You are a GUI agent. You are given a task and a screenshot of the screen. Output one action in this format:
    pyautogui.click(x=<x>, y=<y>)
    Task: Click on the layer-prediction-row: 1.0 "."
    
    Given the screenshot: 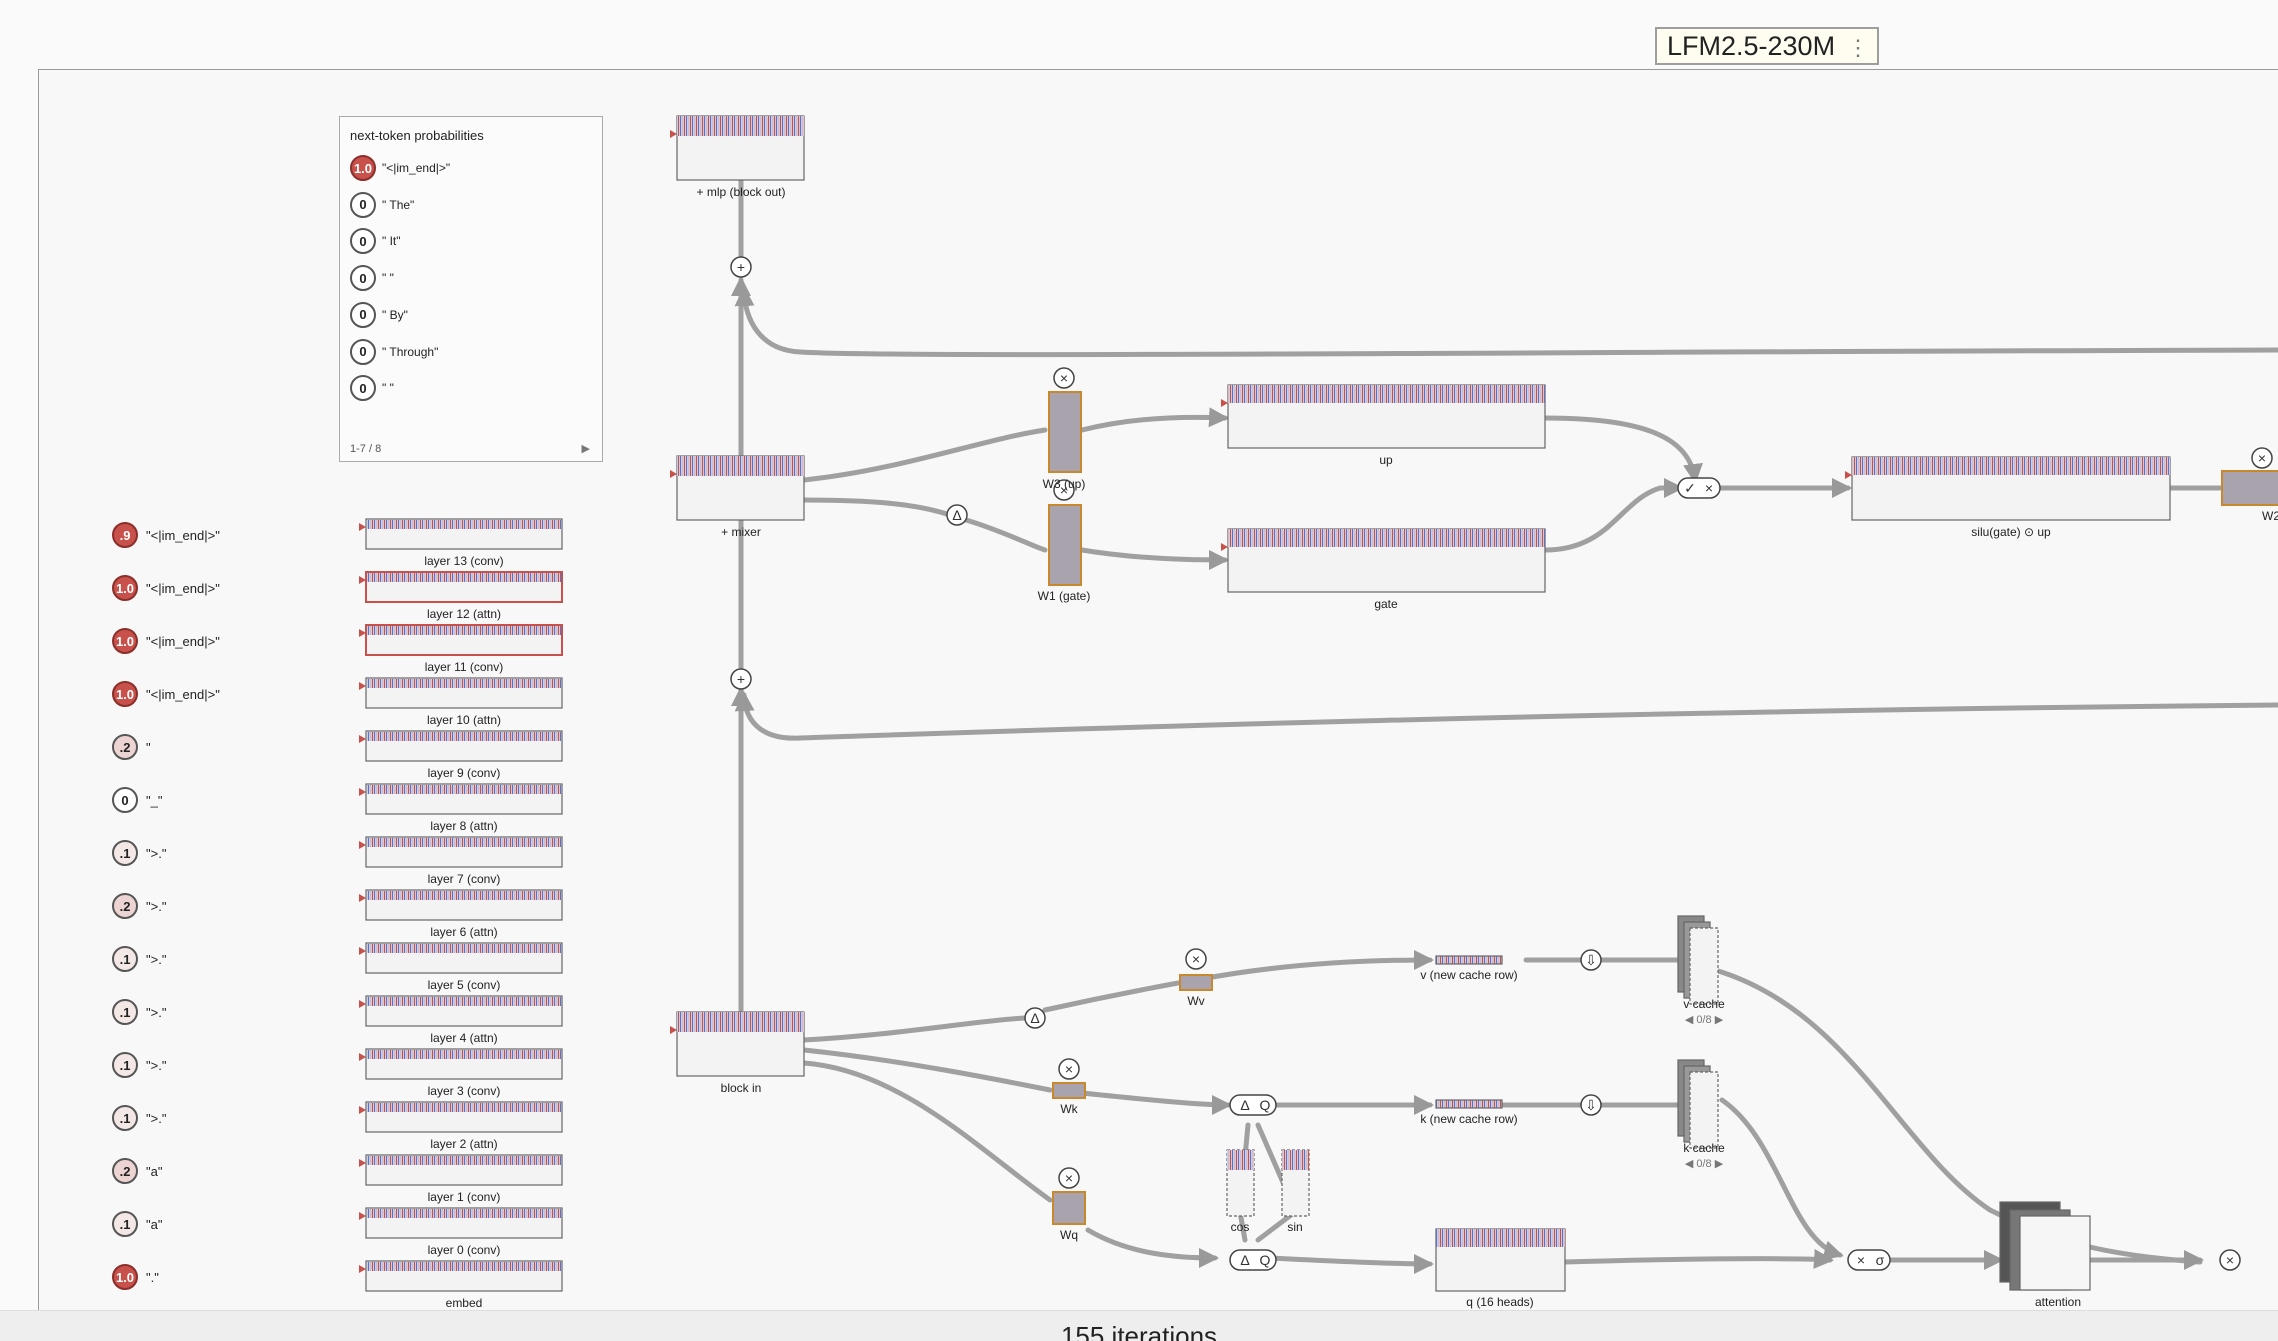 What is the action you would take?
    pyautogui.click(x=135, y=1277)
    